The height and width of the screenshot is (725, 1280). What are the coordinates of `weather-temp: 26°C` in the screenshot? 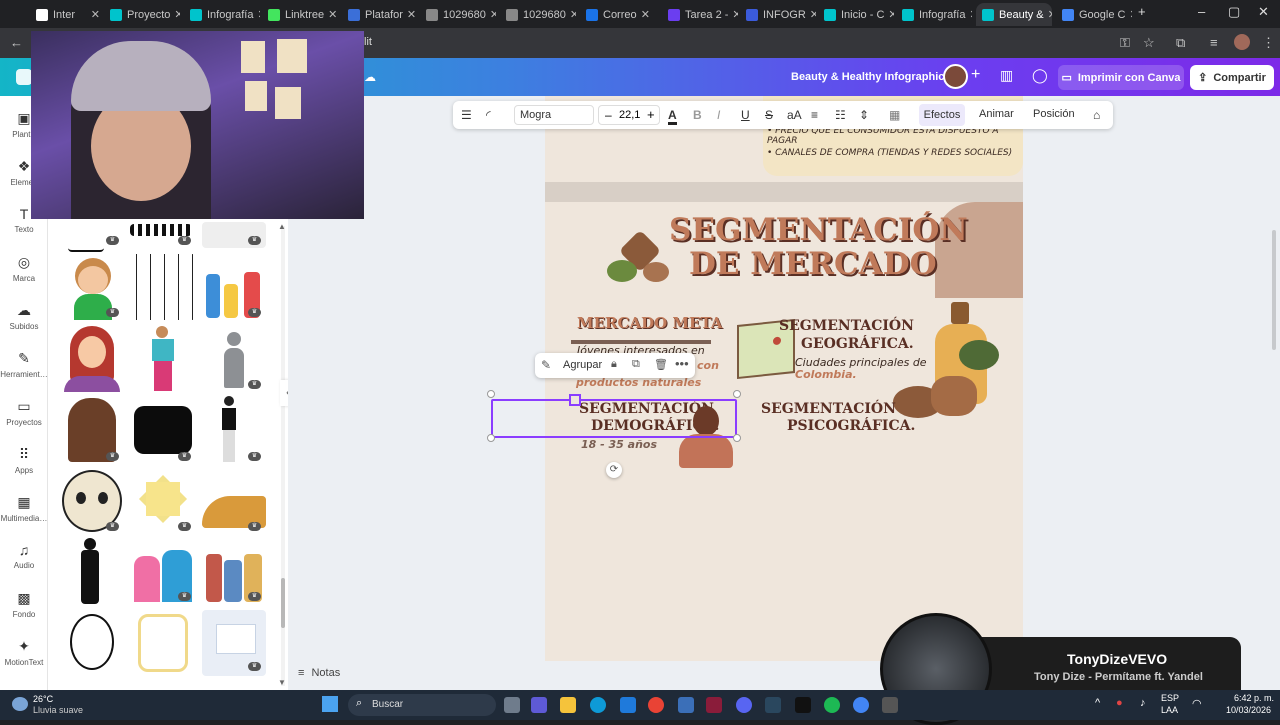 It's located at (43, 699).